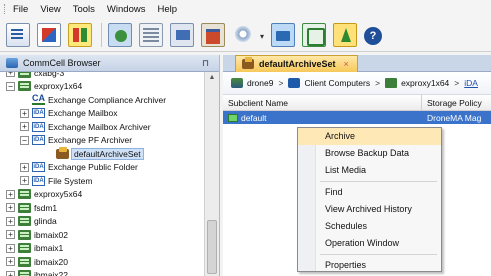 The image size is (491, 276). What do you see at coordinates (373, 35) in the screenshot?
I see `help-icon: ?` at bounding box center [373, 35].